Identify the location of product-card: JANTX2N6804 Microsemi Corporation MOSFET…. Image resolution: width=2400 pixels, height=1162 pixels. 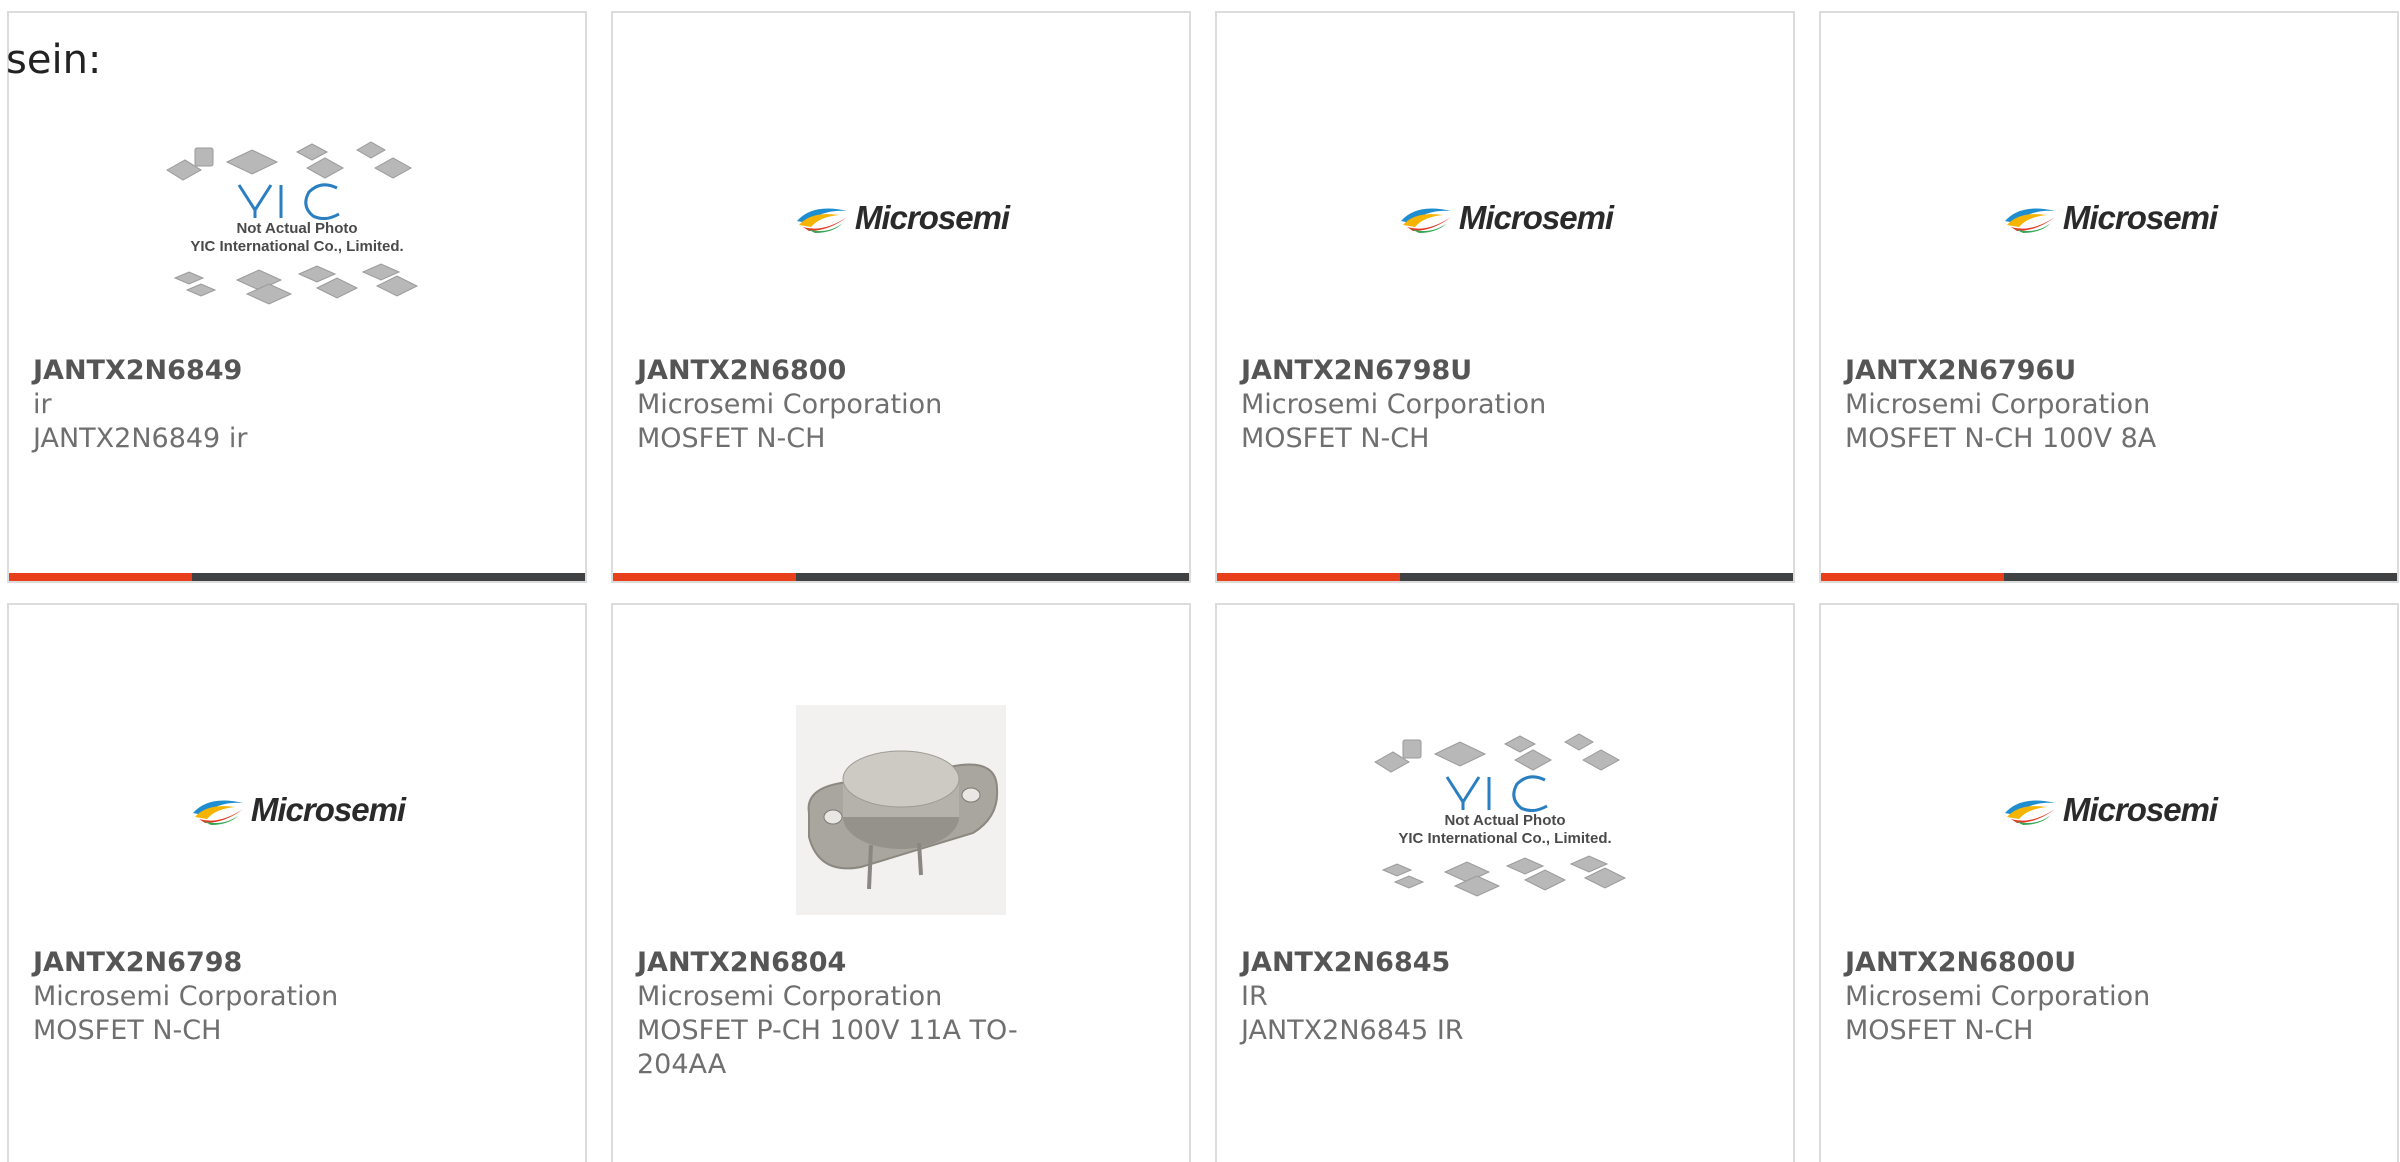
(901, 882).